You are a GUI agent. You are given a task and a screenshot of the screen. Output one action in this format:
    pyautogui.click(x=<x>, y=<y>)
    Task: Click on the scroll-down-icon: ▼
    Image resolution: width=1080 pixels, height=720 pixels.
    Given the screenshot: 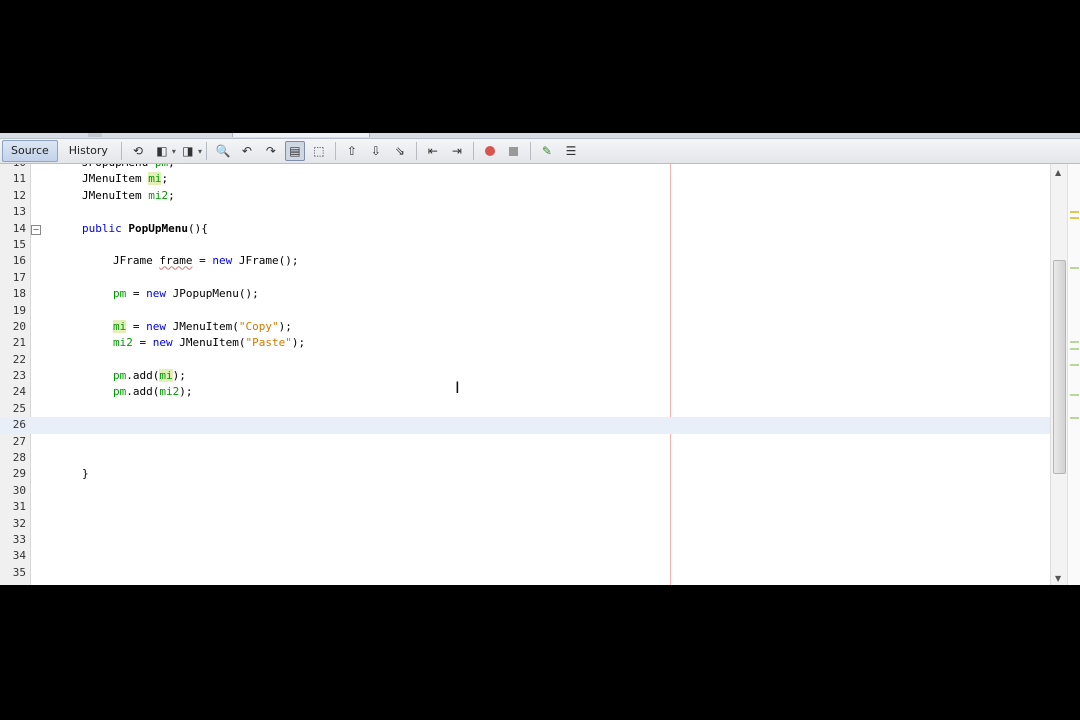 What is the action you would take?
    pyautogui.click(x=1058, y=578)
    